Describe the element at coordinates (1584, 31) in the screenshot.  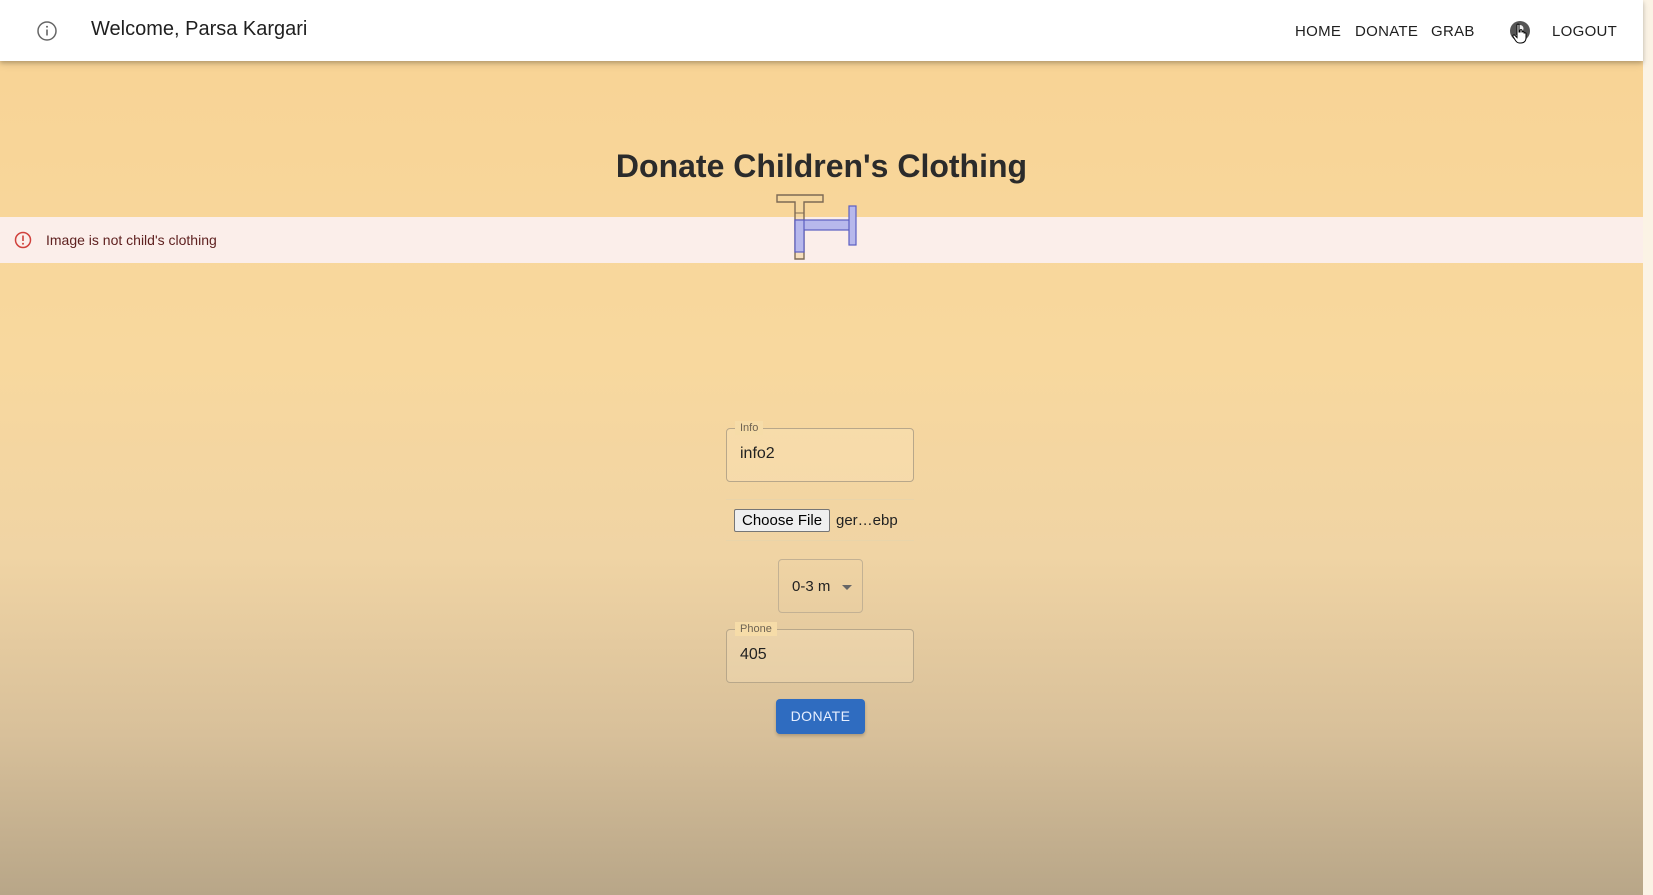
I see `nav-logout: LOGOUT` at that location.